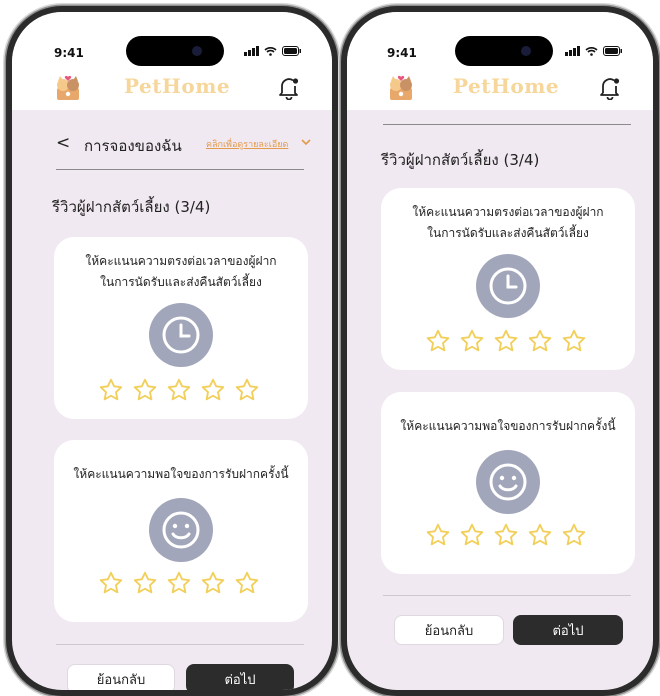  I want to click on details-link: คลิกเพื่อดูรายละเอียด, so click(247, 144).